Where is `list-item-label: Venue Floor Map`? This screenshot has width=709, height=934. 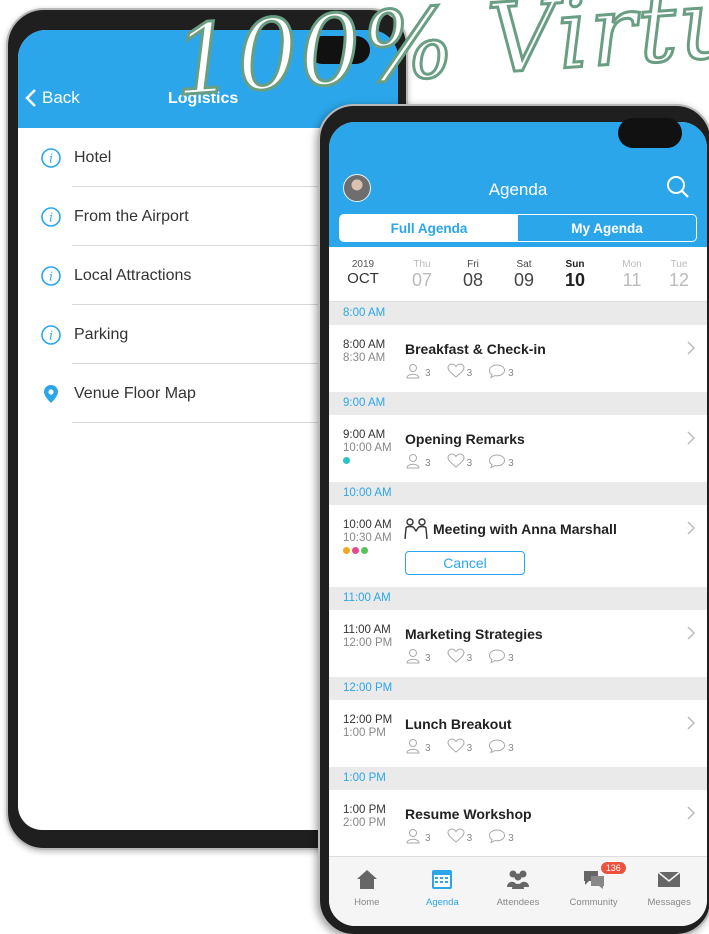 list-item-label: Venue Floor Map is located at coordinates (135, 393).